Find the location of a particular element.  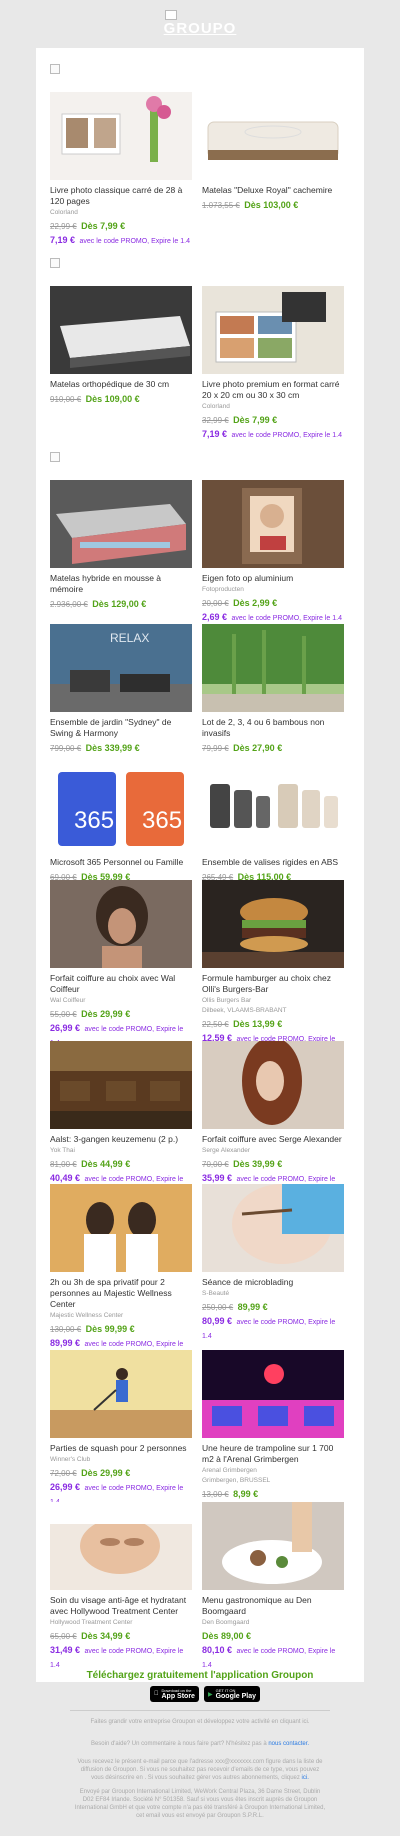

original-price: 81,00 € is located at coordinates (63, 1164).